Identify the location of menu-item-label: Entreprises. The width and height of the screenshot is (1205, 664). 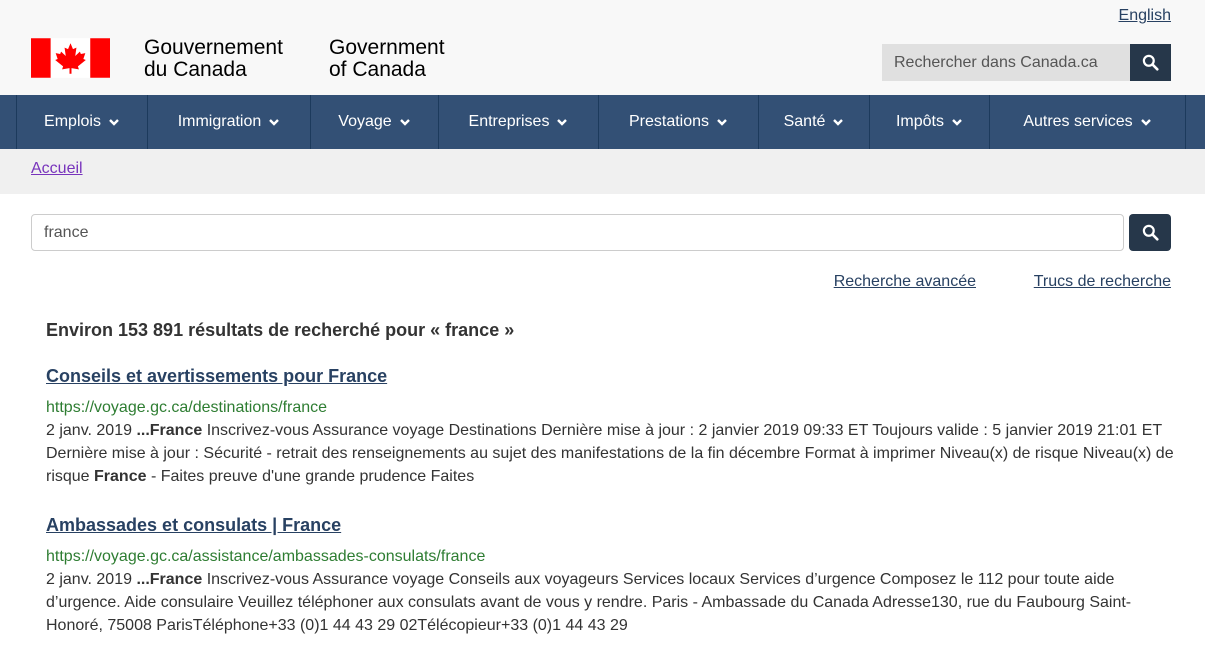
(509, 121).